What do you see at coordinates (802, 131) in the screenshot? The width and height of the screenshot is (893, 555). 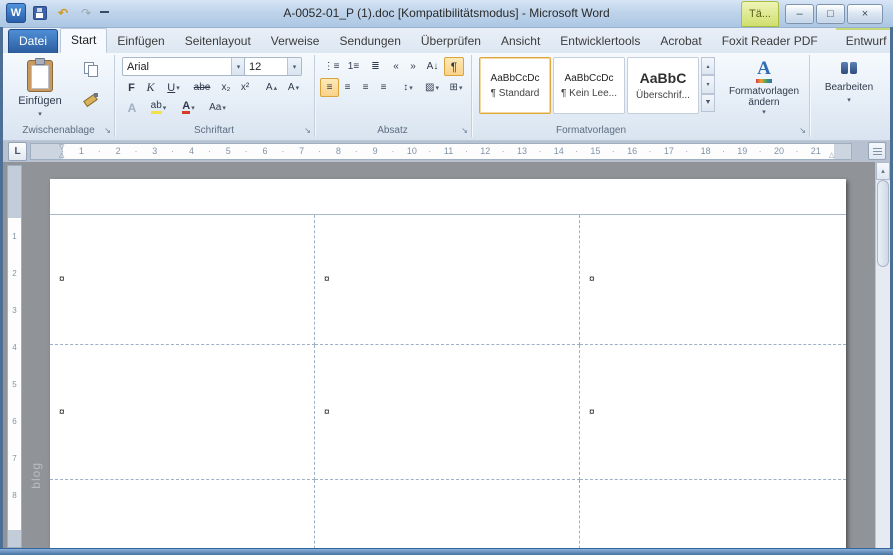 I see `styles-dialog-launcher-icon: ↘` at bounding box center [802, 131].